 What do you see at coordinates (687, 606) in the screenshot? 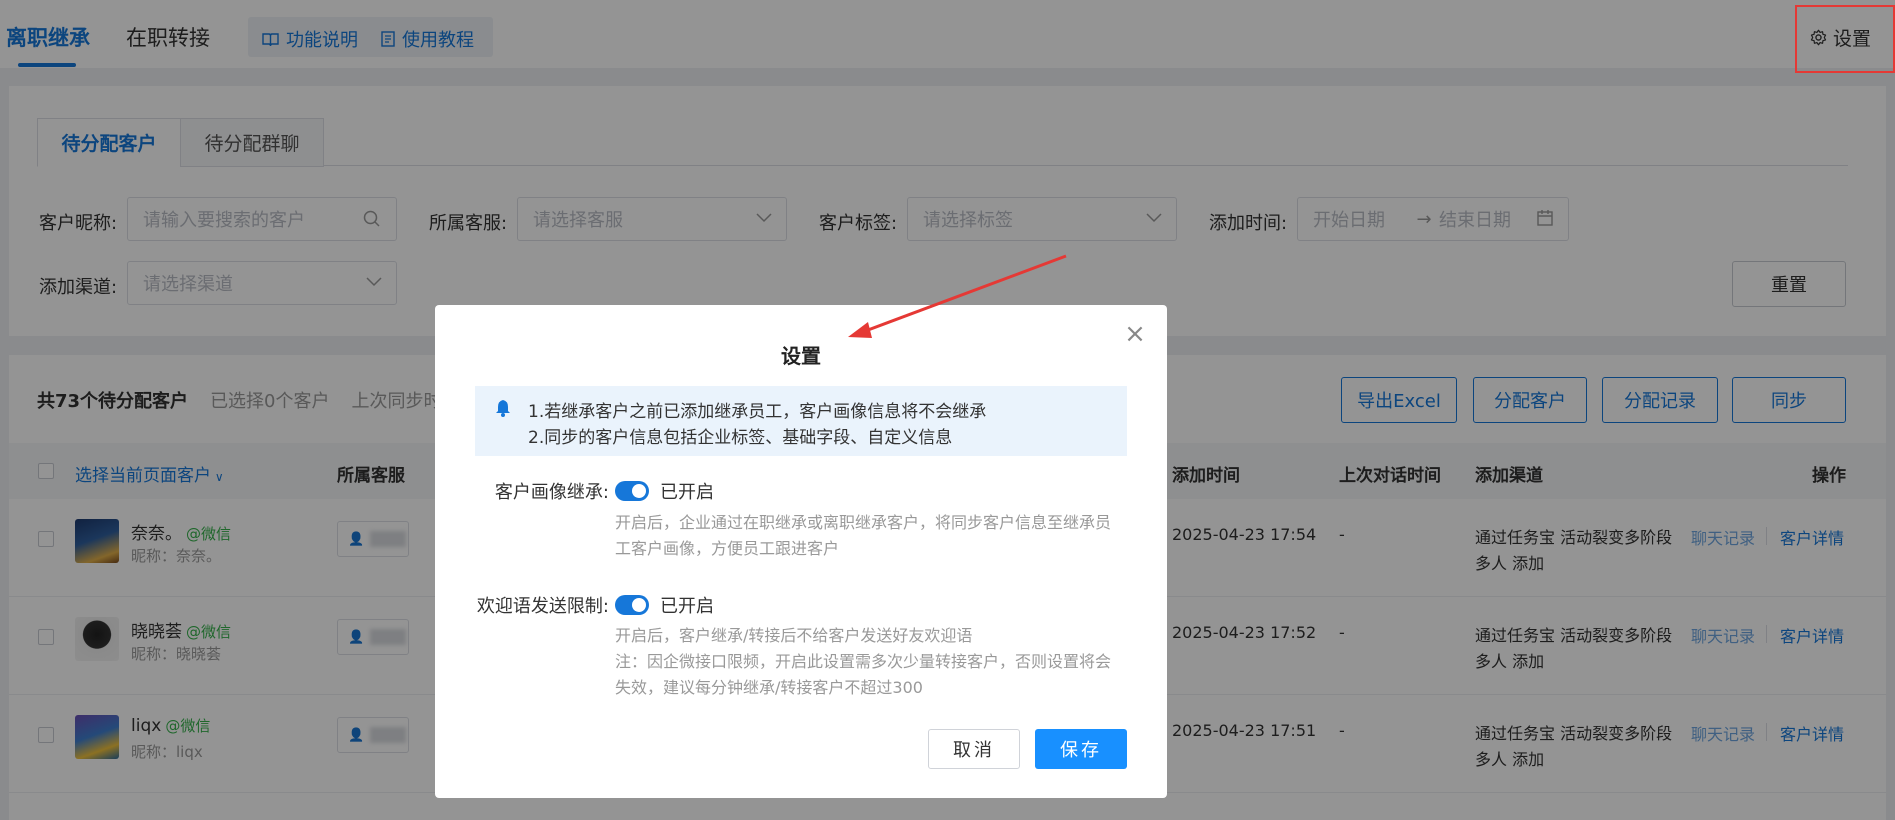
I see `welcome-limit-state: 已开启` at bounding box center [687, 606].